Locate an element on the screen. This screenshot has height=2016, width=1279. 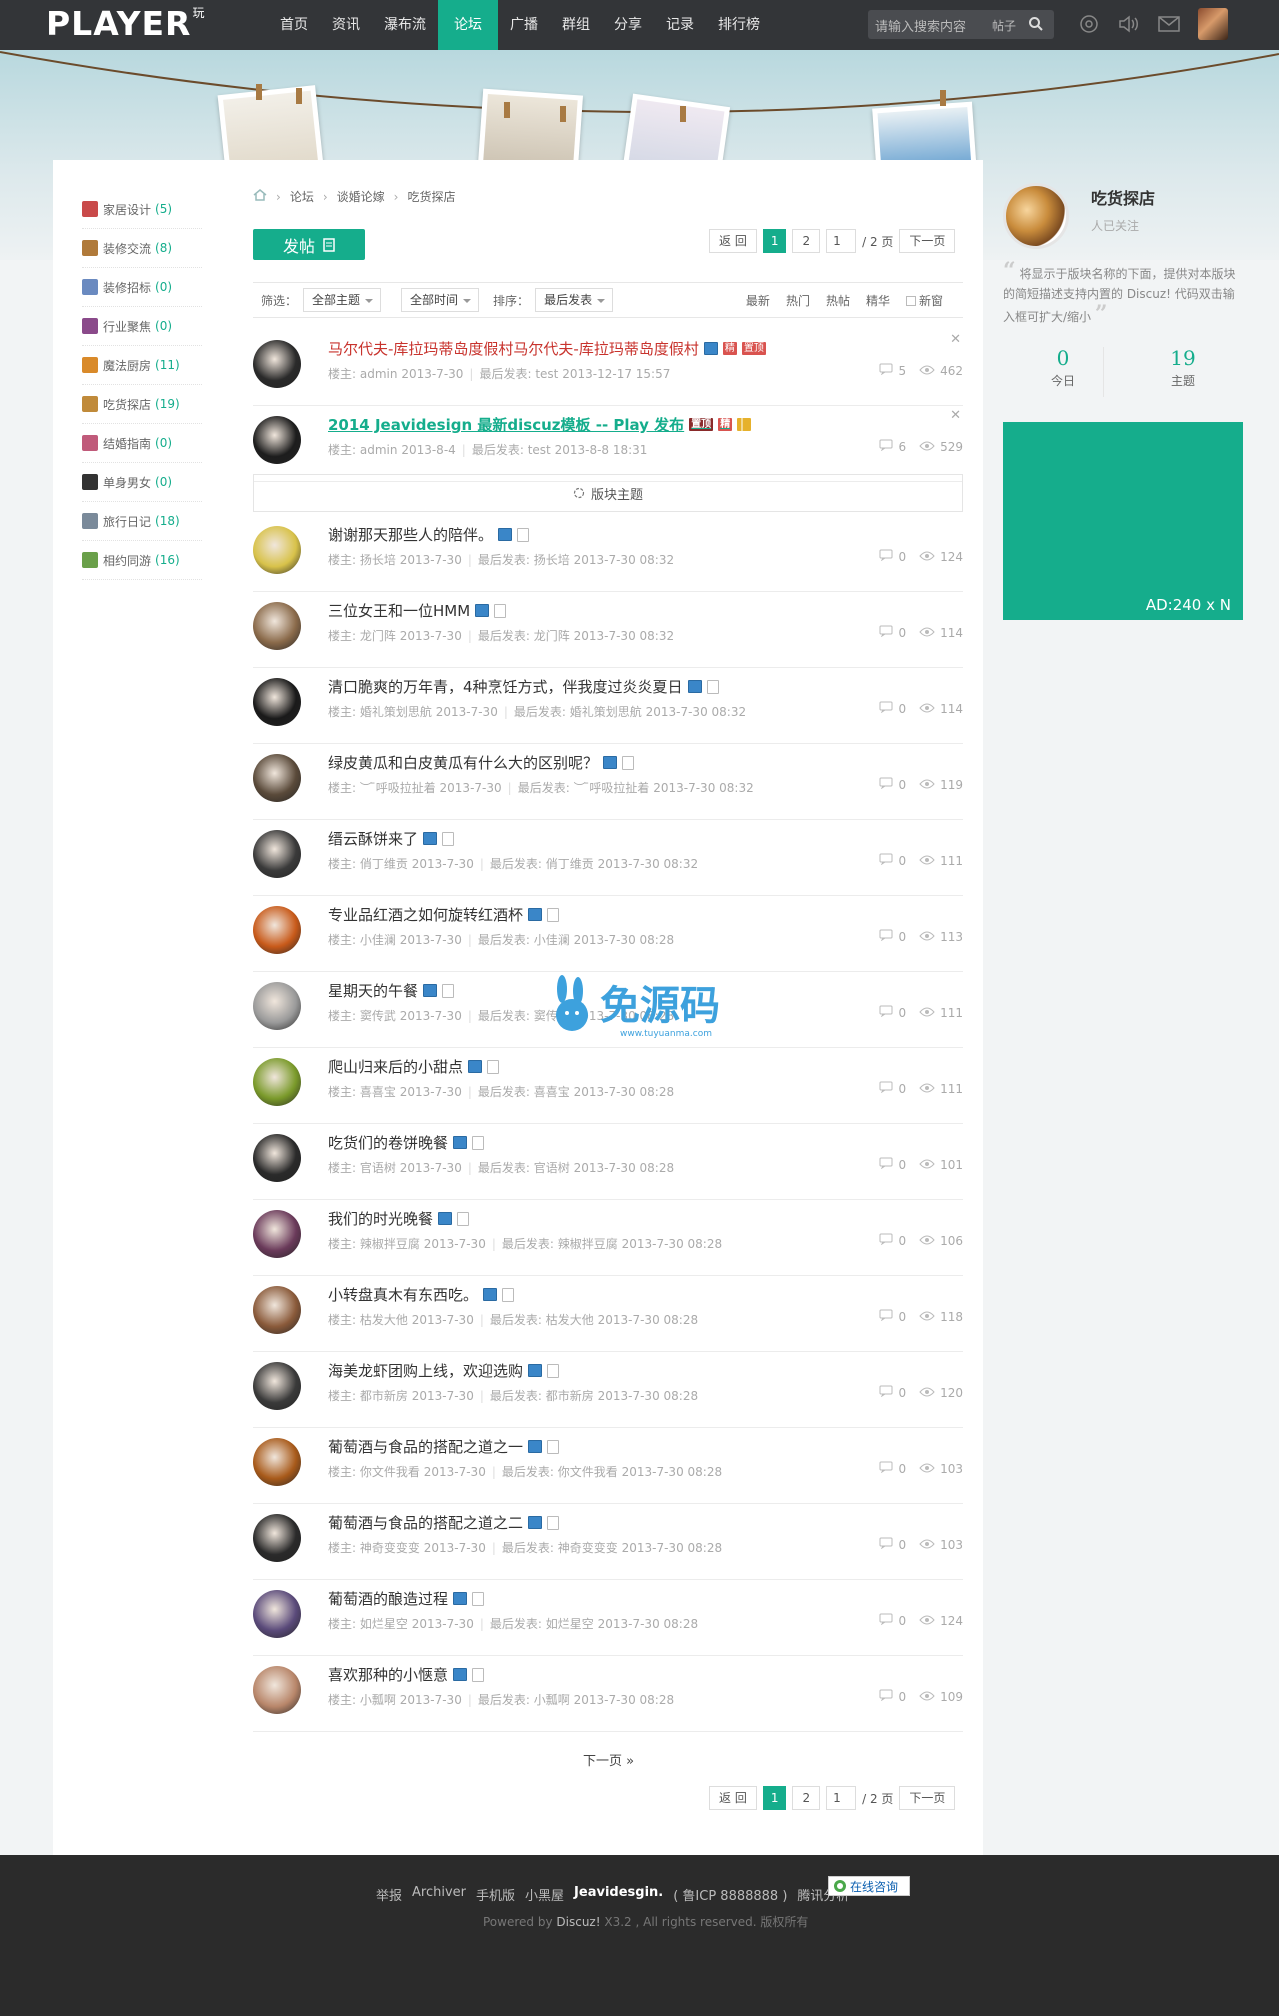
last-poster: 枯发大他 is located at coordinates (570, 1320).